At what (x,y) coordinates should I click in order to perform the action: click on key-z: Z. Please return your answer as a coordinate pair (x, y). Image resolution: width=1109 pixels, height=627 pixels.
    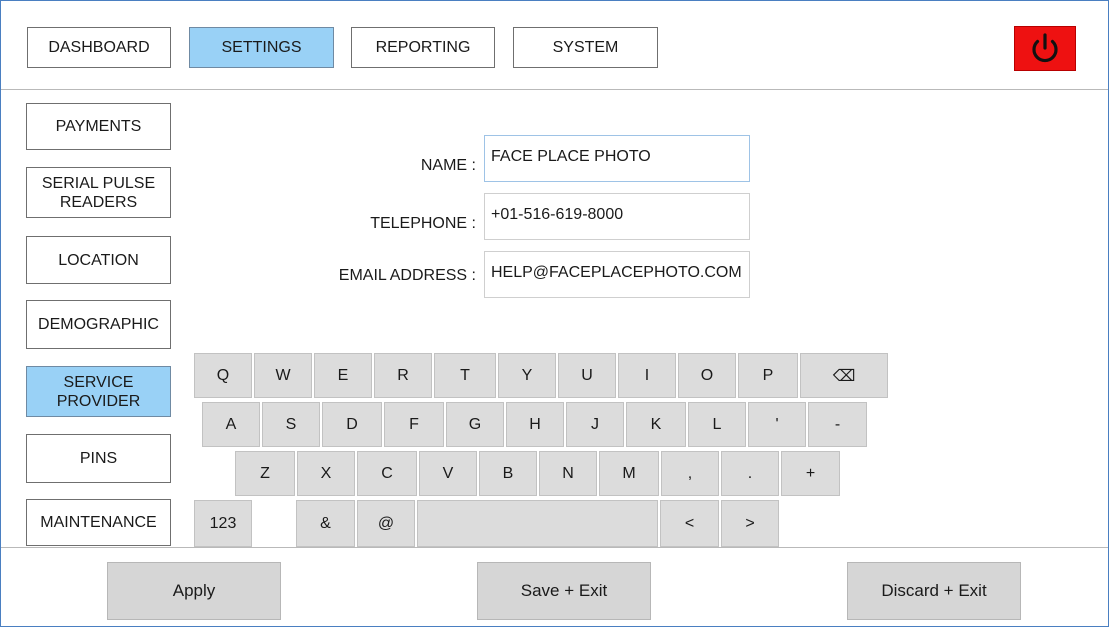
    Looking at the image, I should click on (265, 473).